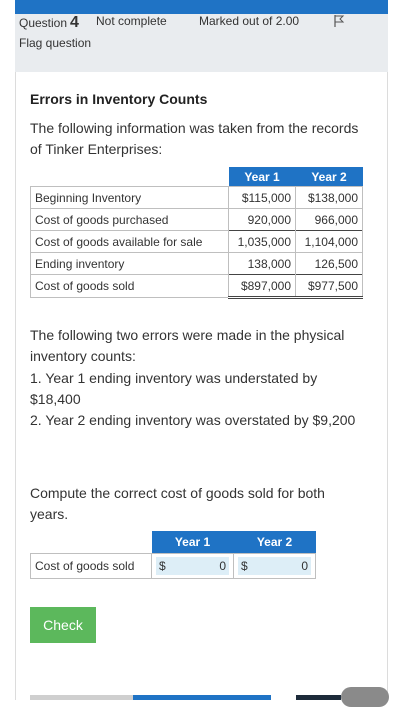 The image size is (406, 707). What do you see at coordinates (262, 197) in the screenshot?
I see `row-year1: $115,000` at bounding box center [262, 197].